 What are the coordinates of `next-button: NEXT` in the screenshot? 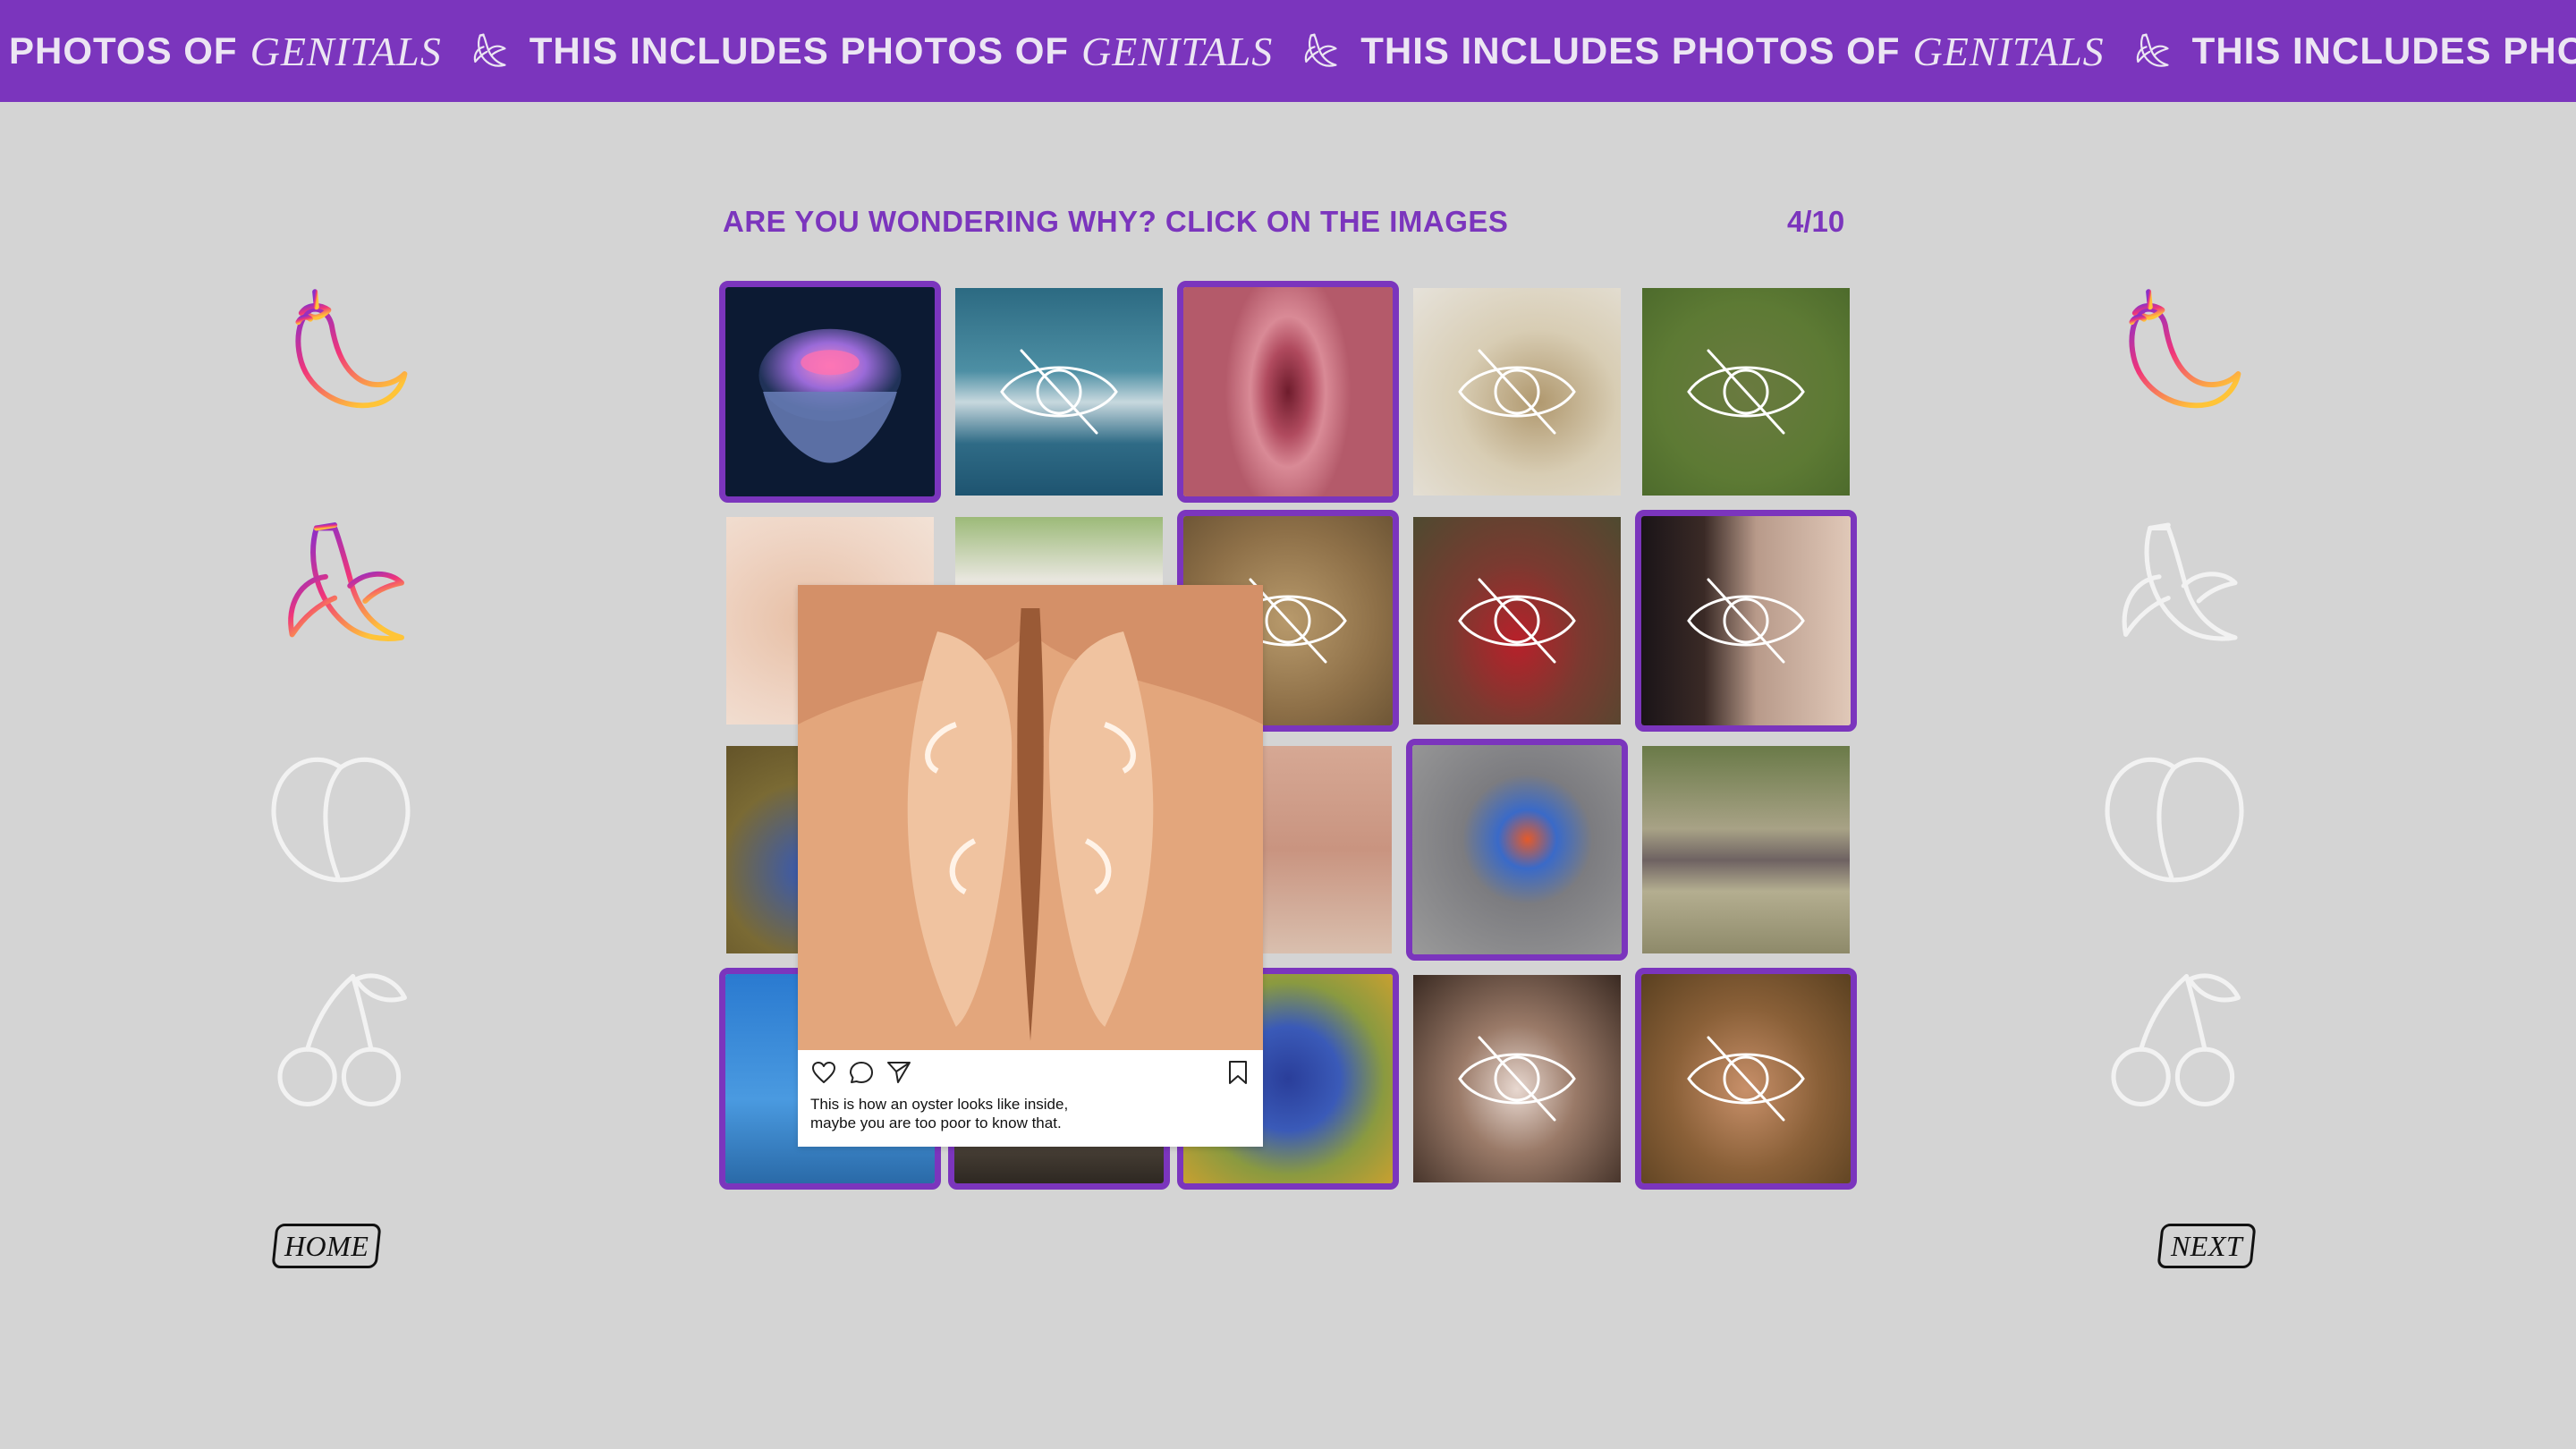 It's located at (2207, 1246).